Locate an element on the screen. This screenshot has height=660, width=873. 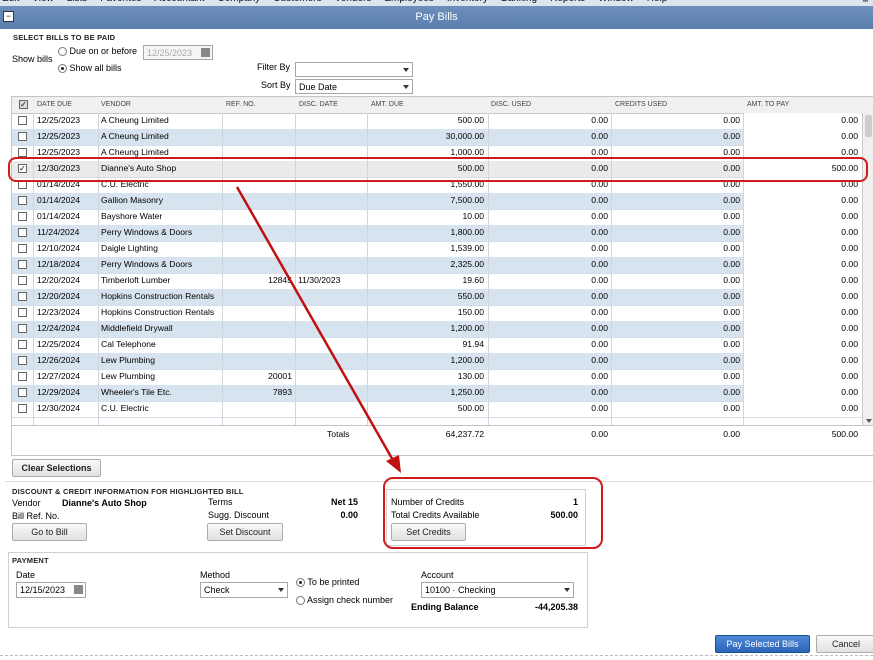
selected-row-highlight-annotation is located at coordinates (438, 169).